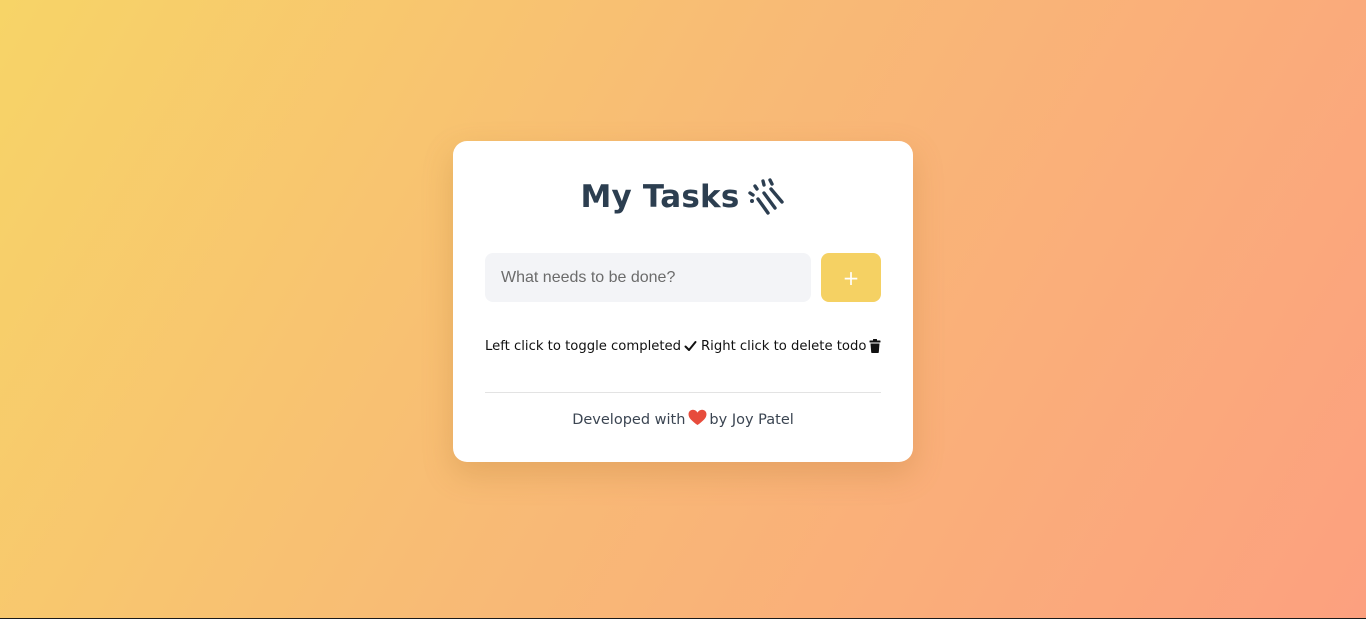  What do you see at coordinates (660, 197) in the screenshot?
I see `page-title: My Tasks` at bounding box center [660, 197].